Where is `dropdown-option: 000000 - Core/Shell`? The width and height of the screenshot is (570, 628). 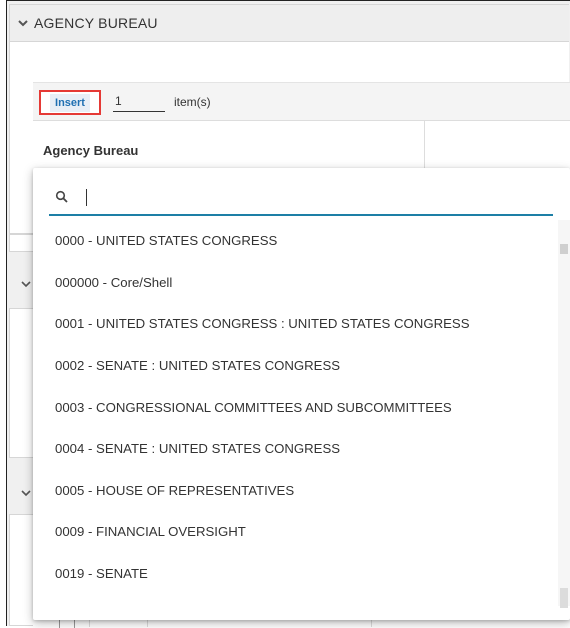
dropdown-option: 000000 - Core/Shell is located at coordinates (295, 283).